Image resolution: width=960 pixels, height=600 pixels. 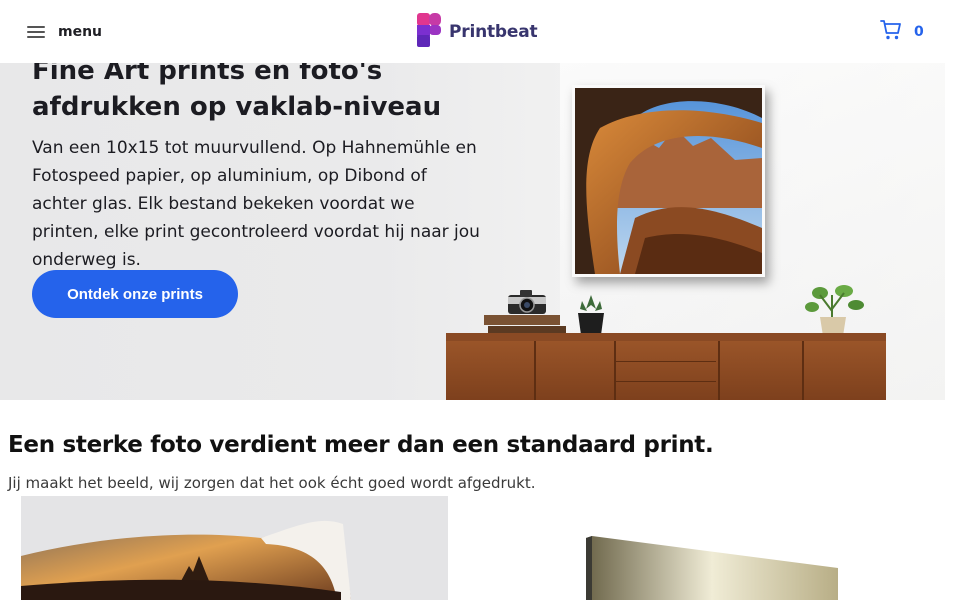 What do you see at coordinates (591, 315) in the screenshot?
I see `plant-pot-decoration` at bounding box center [591, 315].